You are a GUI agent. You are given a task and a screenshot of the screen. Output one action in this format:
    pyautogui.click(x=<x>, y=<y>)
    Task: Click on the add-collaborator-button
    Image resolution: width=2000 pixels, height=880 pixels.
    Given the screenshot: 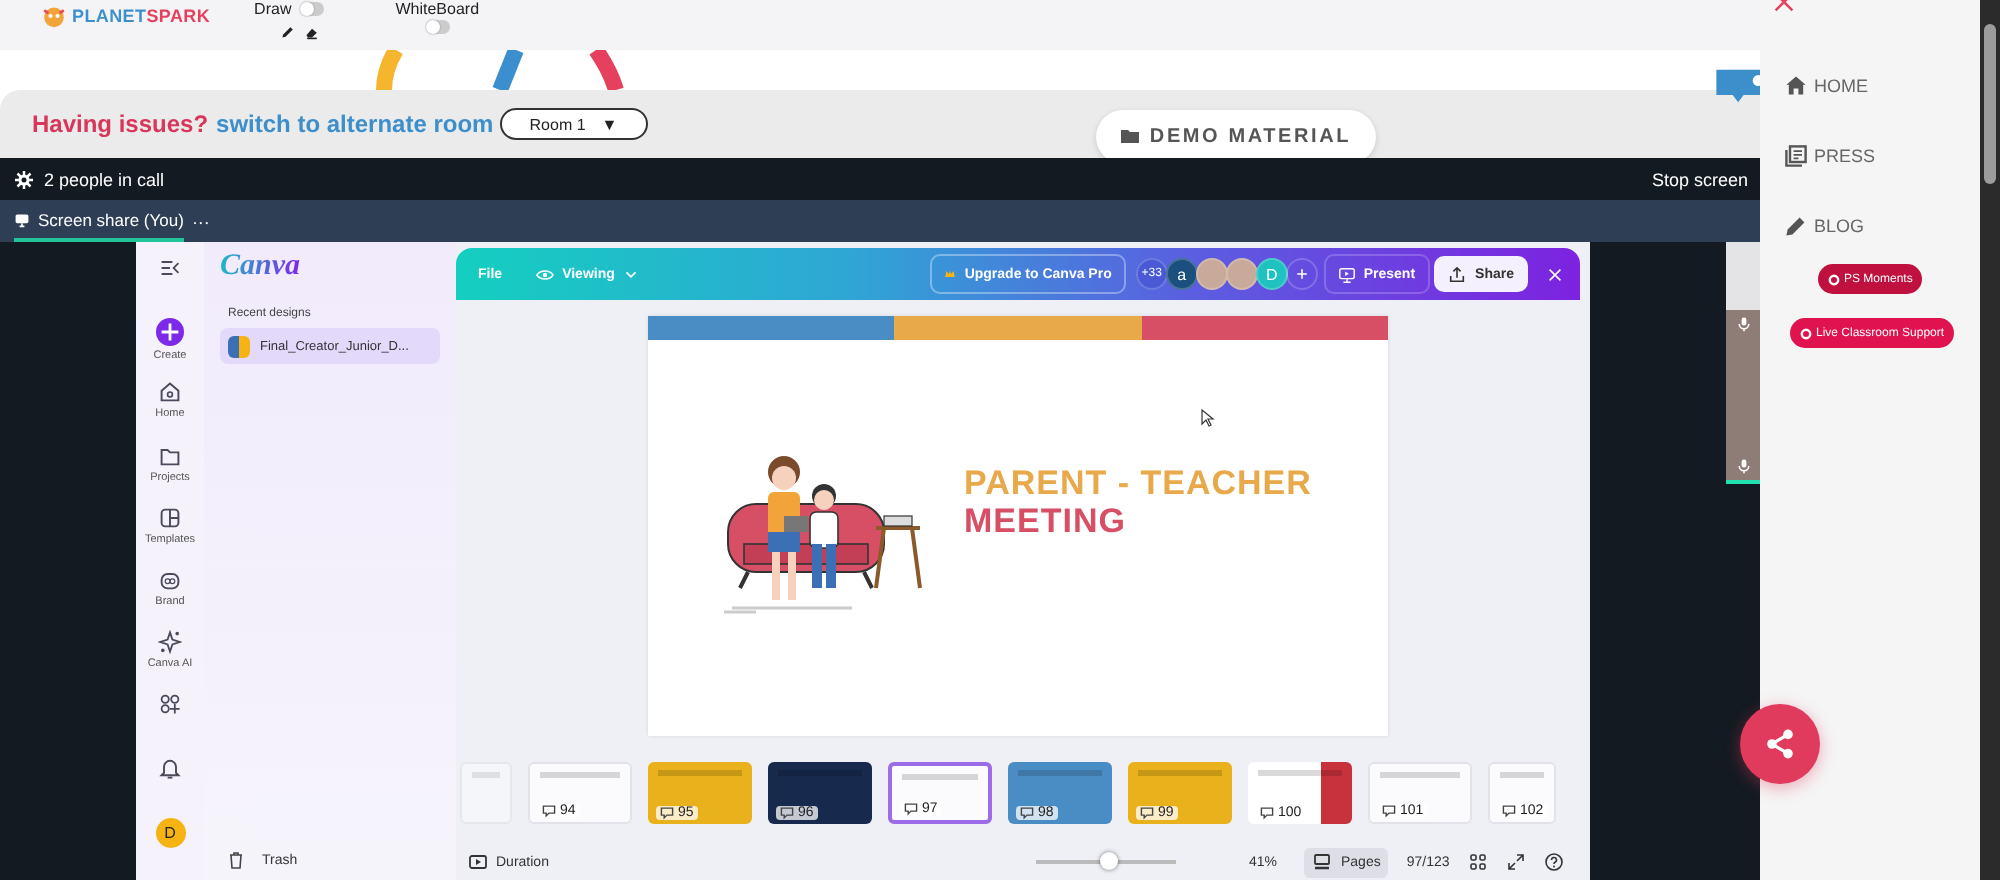 What is the action you would take?
    pyautogui.click(x=1301, y=274)
    